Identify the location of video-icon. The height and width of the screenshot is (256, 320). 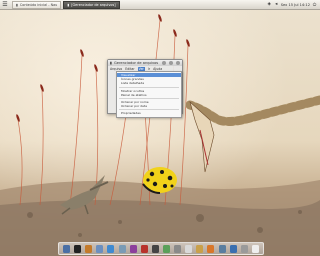
(155, 248).